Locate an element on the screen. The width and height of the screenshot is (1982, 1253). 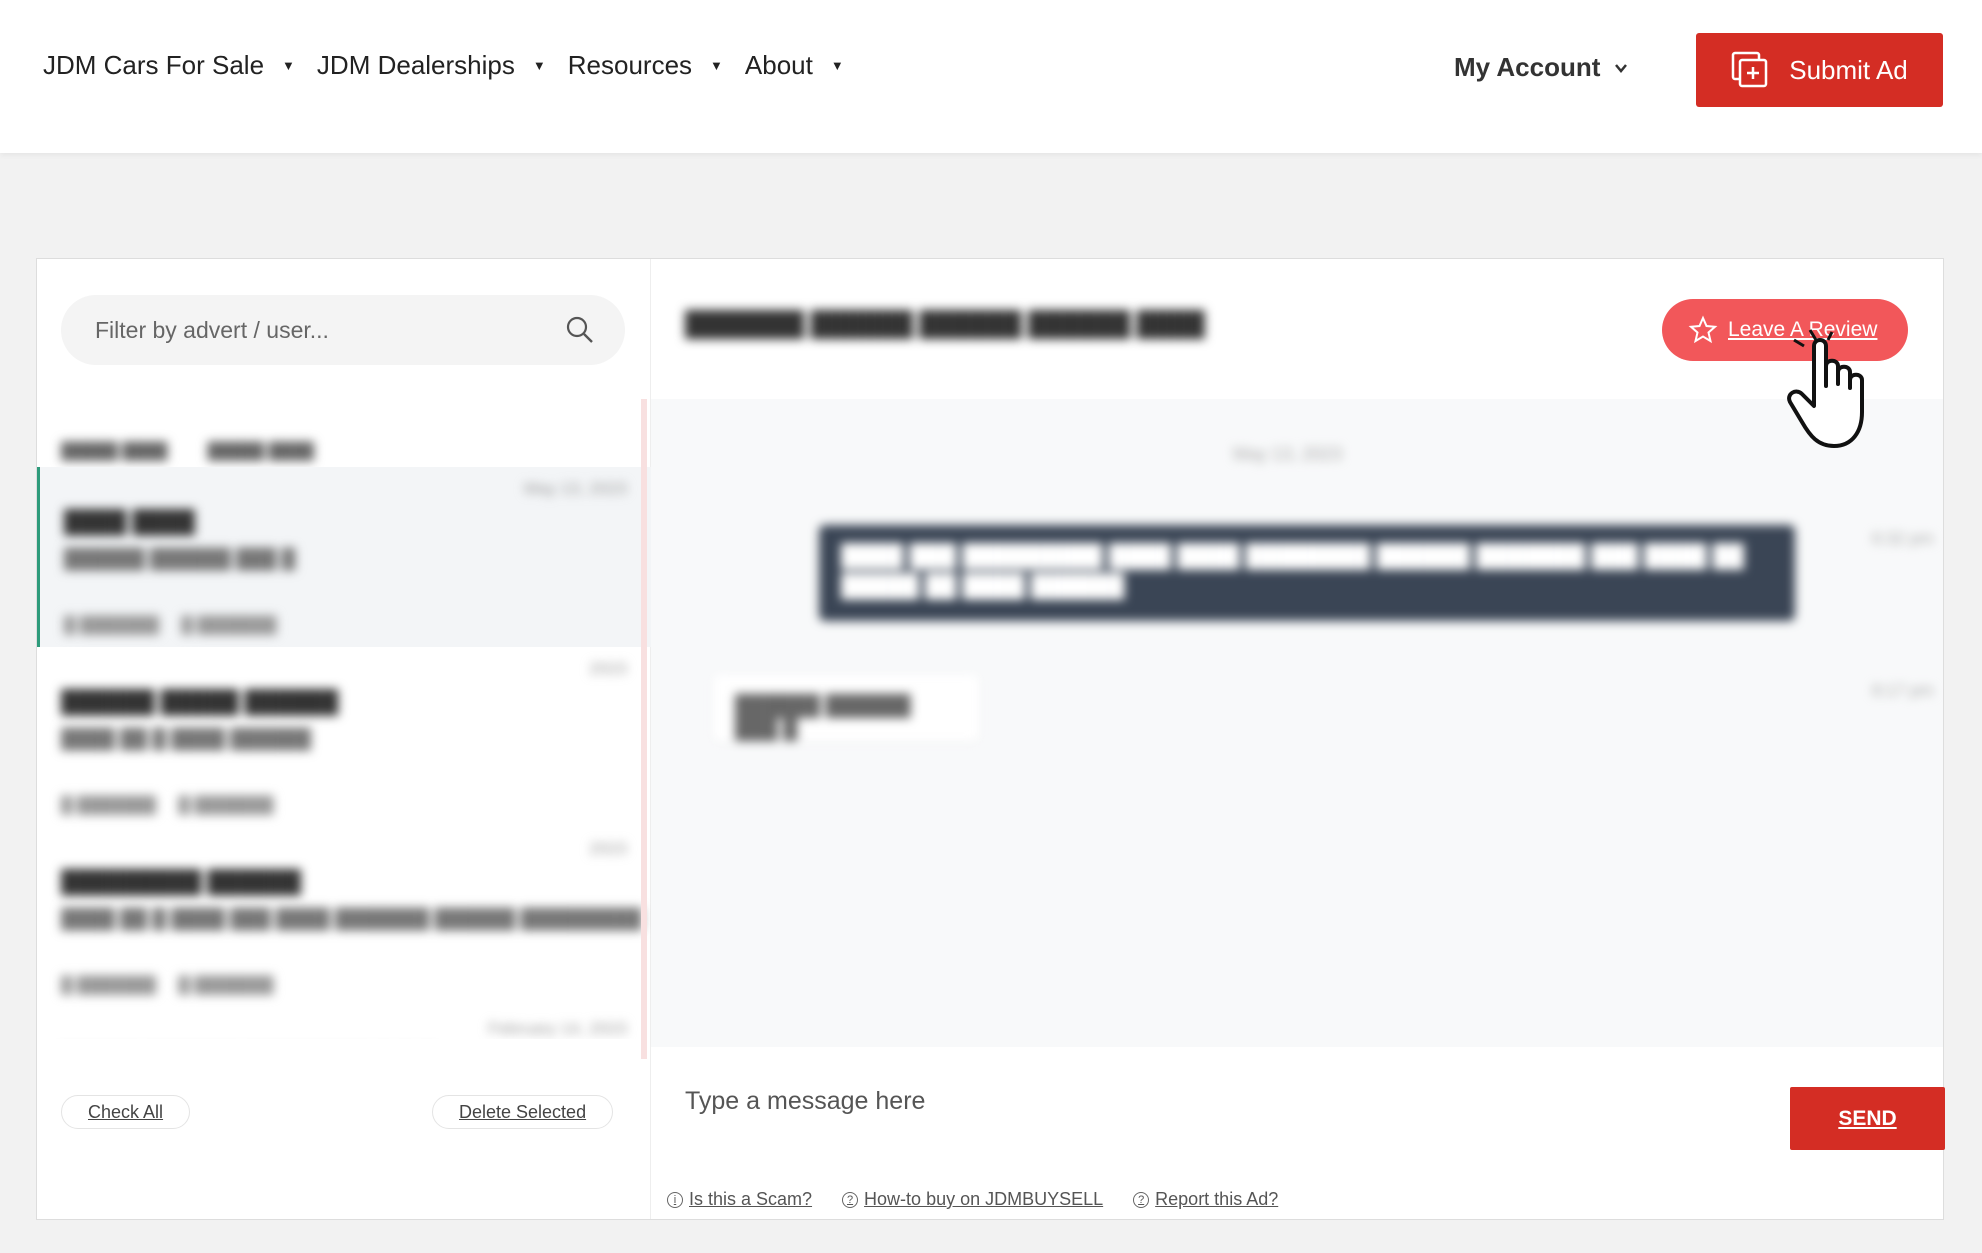
conversation-date: February 14, 2023 is located at coordinates (557, 1028).